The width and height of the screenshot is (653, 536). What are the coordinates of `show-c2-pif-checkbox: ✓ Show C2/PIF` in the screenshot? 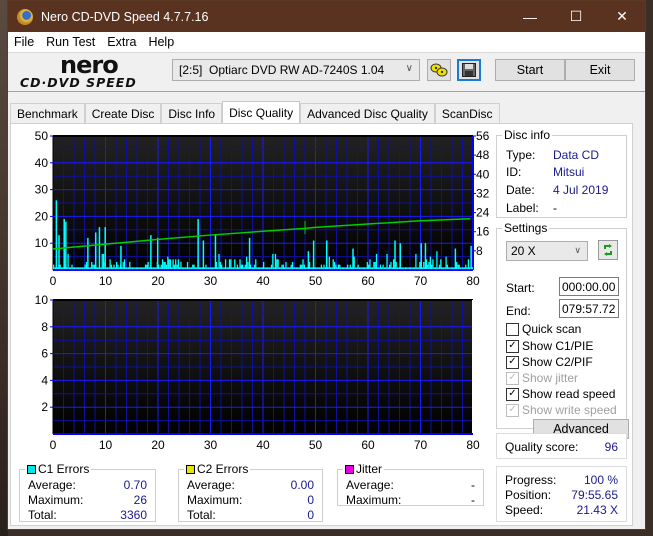 It's located at (549, 362).